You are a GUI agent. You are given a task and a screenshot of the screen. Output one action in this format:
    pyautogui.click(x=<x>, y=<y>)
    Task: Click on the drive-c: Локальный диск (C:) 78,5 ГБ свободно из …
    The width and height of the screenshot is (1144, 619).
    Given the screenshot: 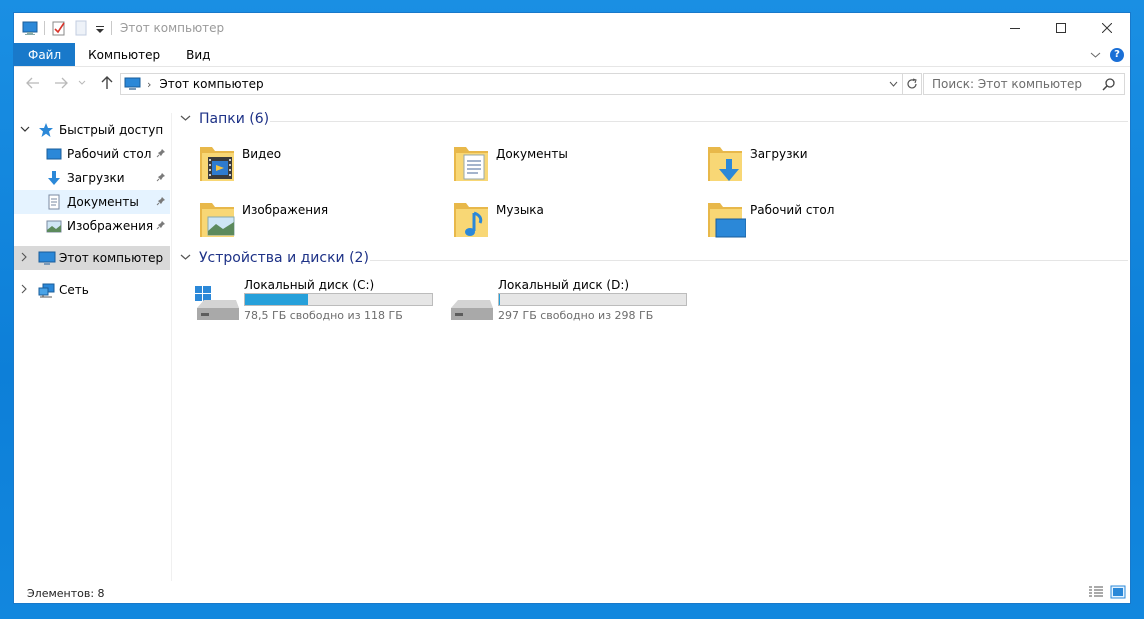 What is the action you would take?
    pyautogui.click(x=319, y=303)
    